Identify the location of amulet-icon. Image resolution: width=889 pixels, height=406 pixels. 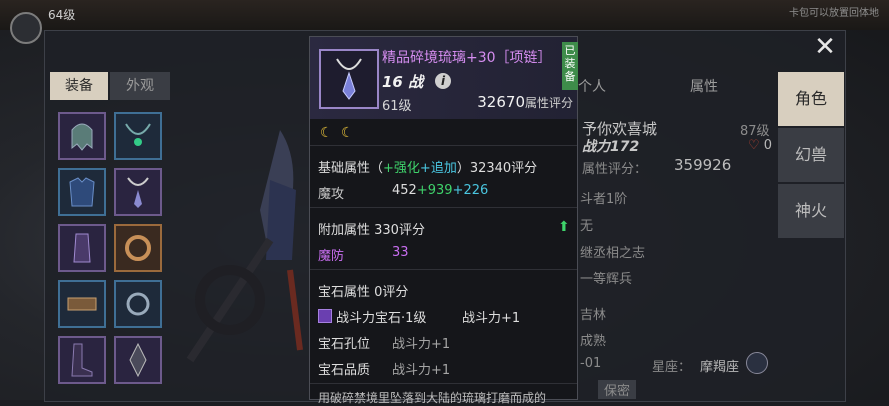
(138, 360).